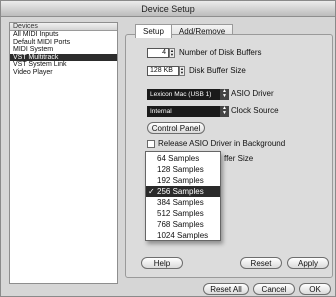 The height and width of the screenshot is (297, 336). I want to click on disk-buffers-stepper: ▲ ▼, so click(172, 53).